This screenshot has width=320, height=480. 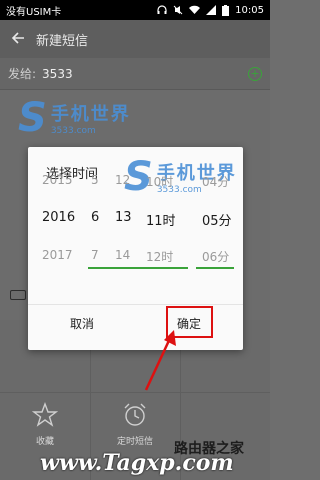 What do you see at coordinates (73, 131) in the screenshot?
I see `watermark-url: 3533.com` at bounding box center [73, 131].